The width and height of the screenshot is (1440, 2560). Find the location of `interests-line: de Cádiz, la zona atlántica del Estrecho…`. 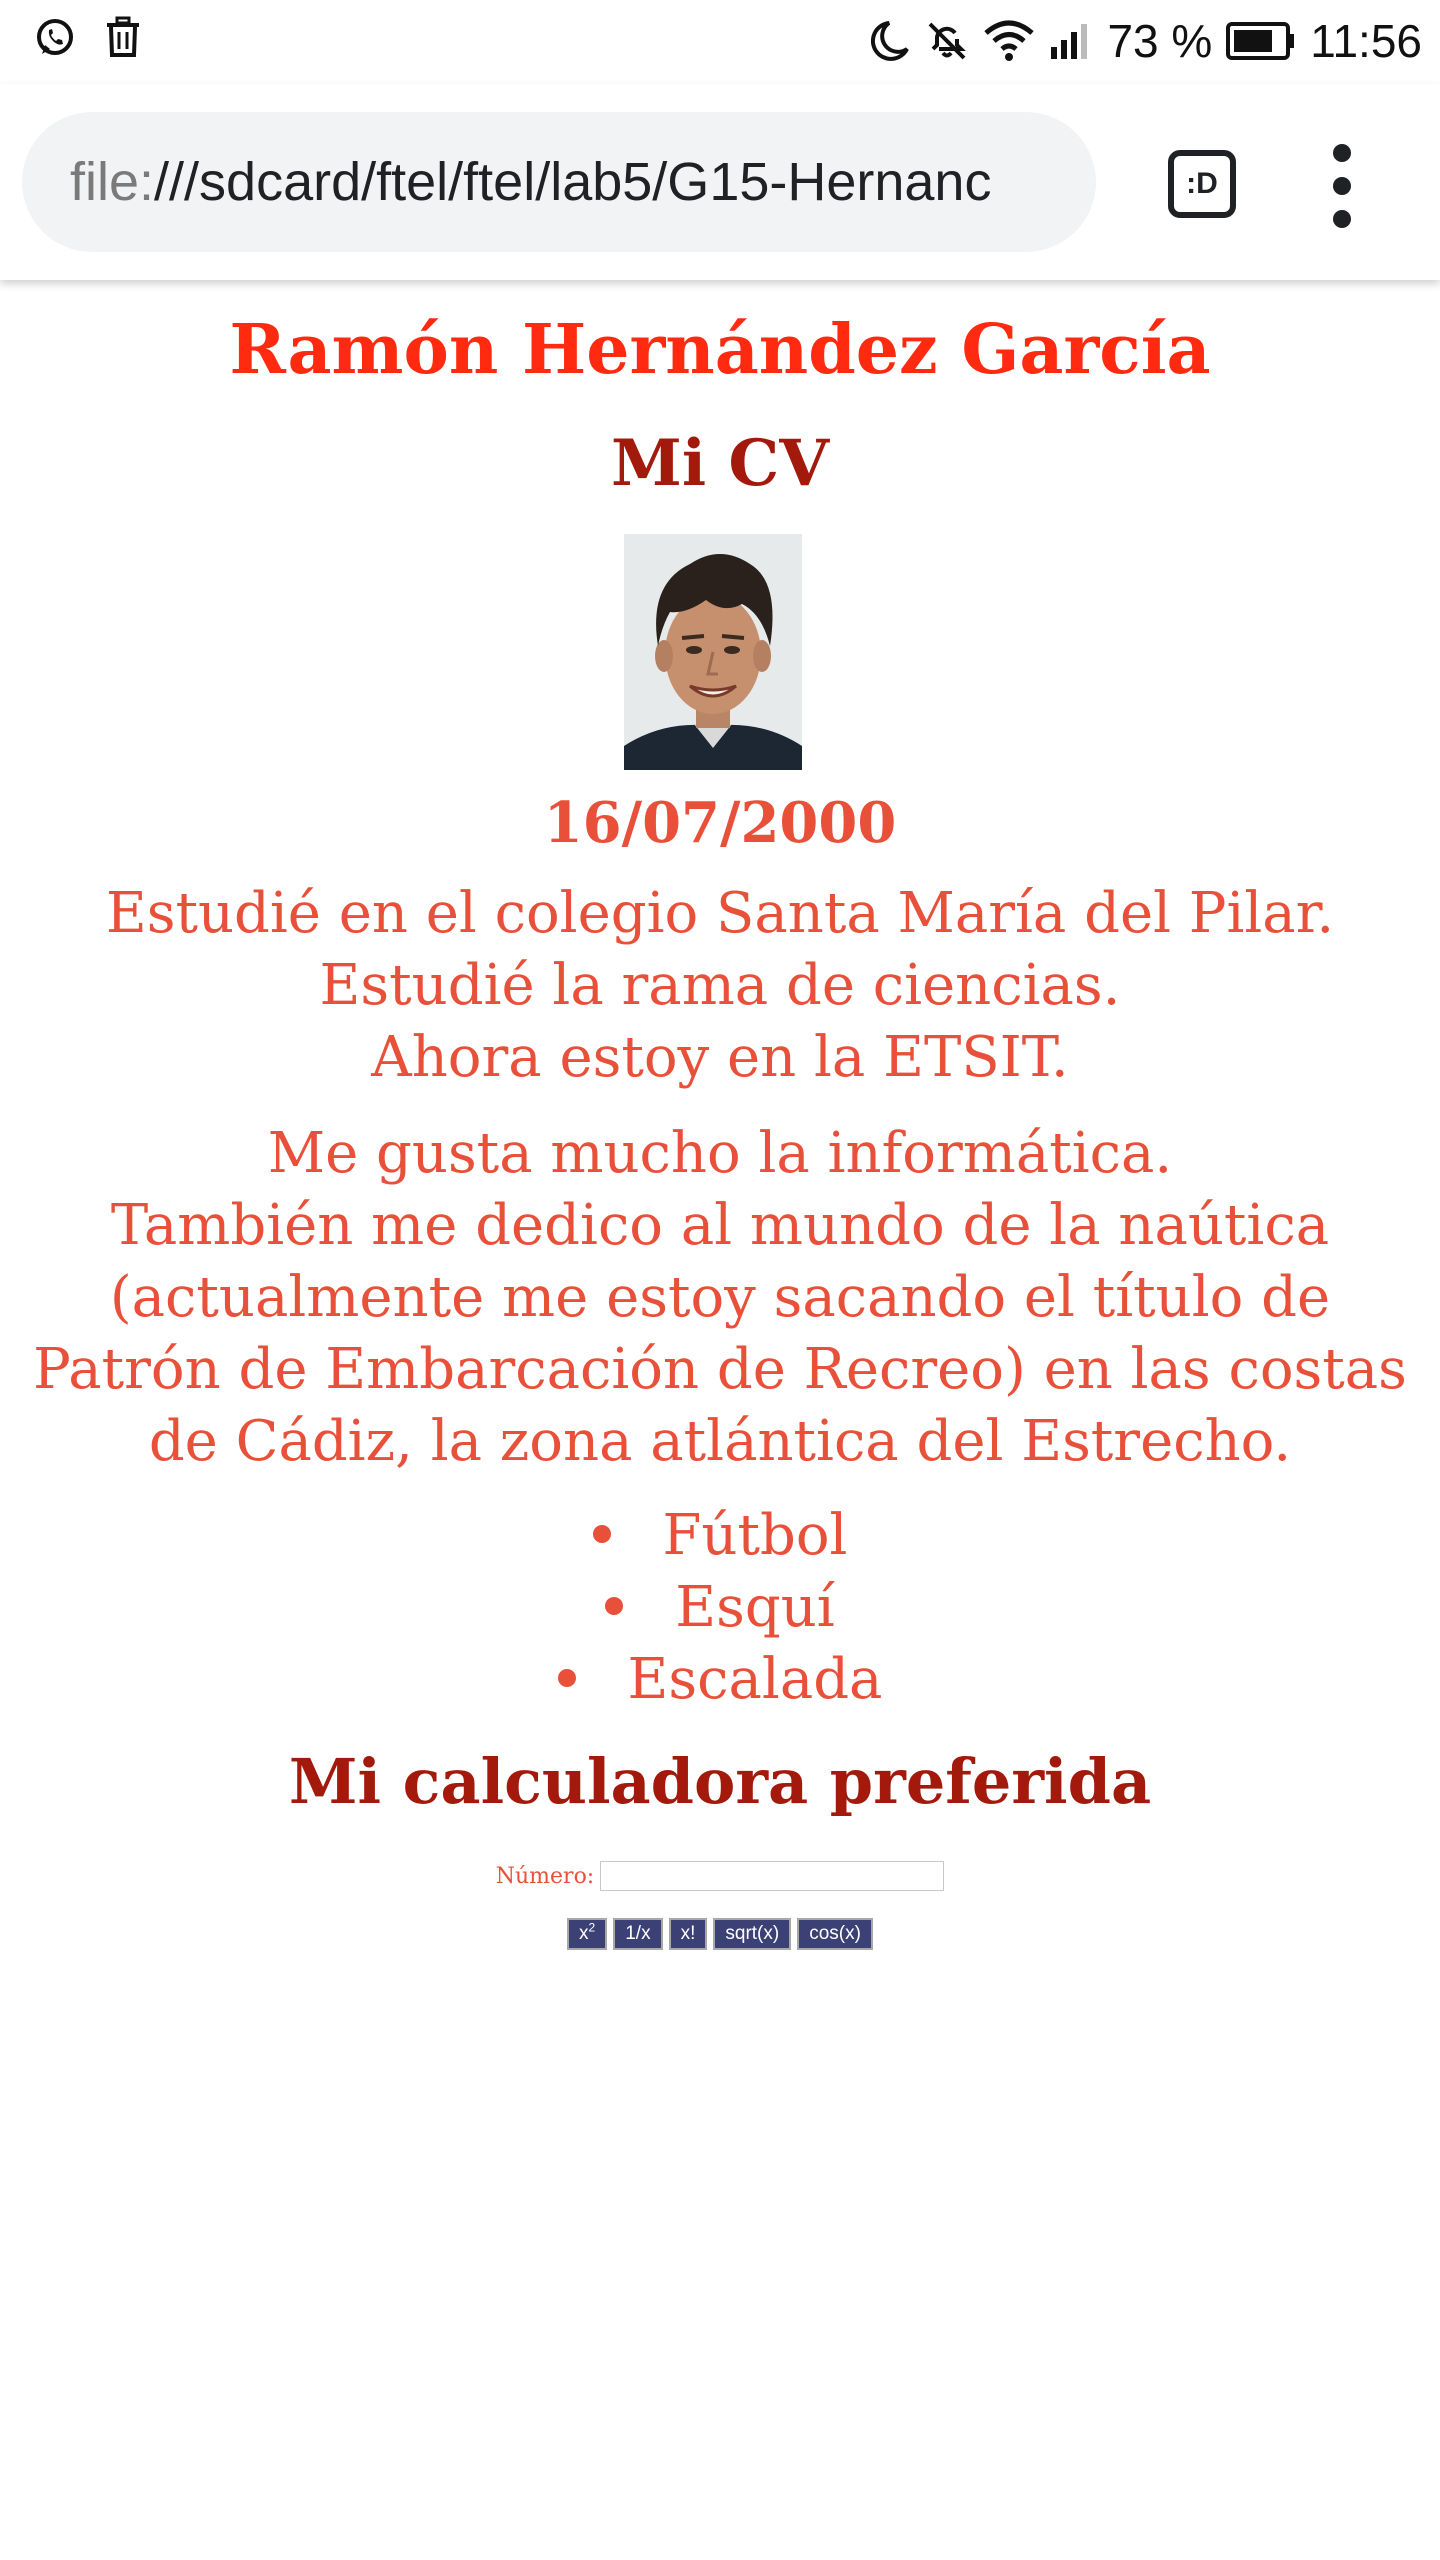

interests-line: de Cádiz, la zona atlántica del Estrecho… is located at coordinates (720, 1441).